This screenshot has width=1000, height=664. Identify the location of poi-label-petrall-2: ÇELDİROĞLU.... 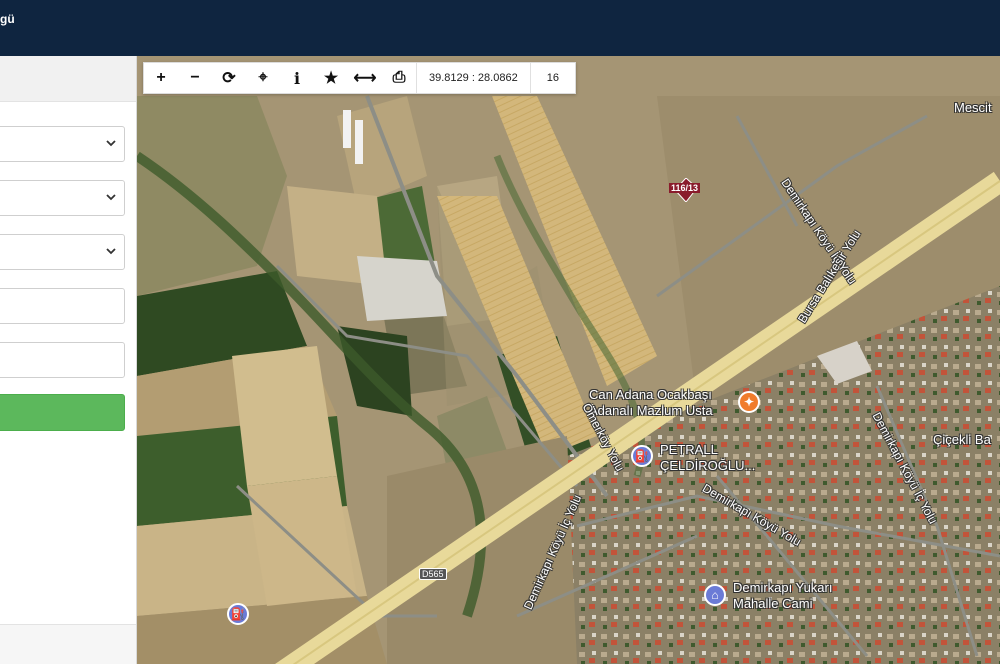
(708, 465).